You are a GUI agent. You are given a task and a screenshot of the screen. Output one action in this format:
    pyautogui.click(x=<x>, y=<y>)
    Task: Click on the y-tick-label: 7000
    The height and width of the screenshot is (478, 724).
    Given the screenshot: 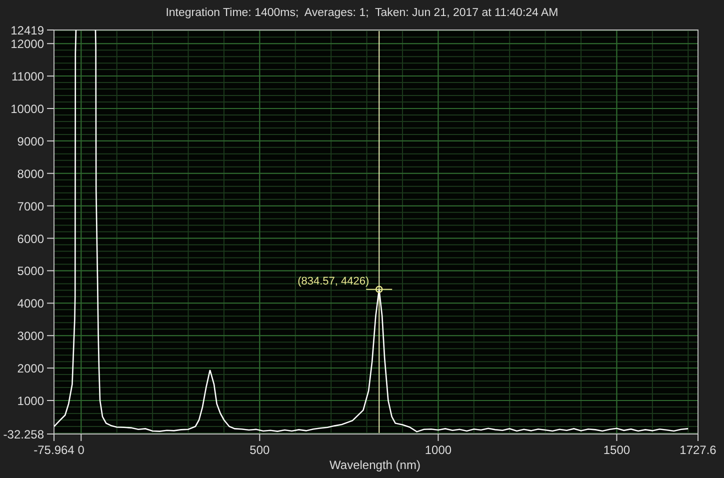 What is the action you would take?
    pyautogui.click(x=30, y=206)
    